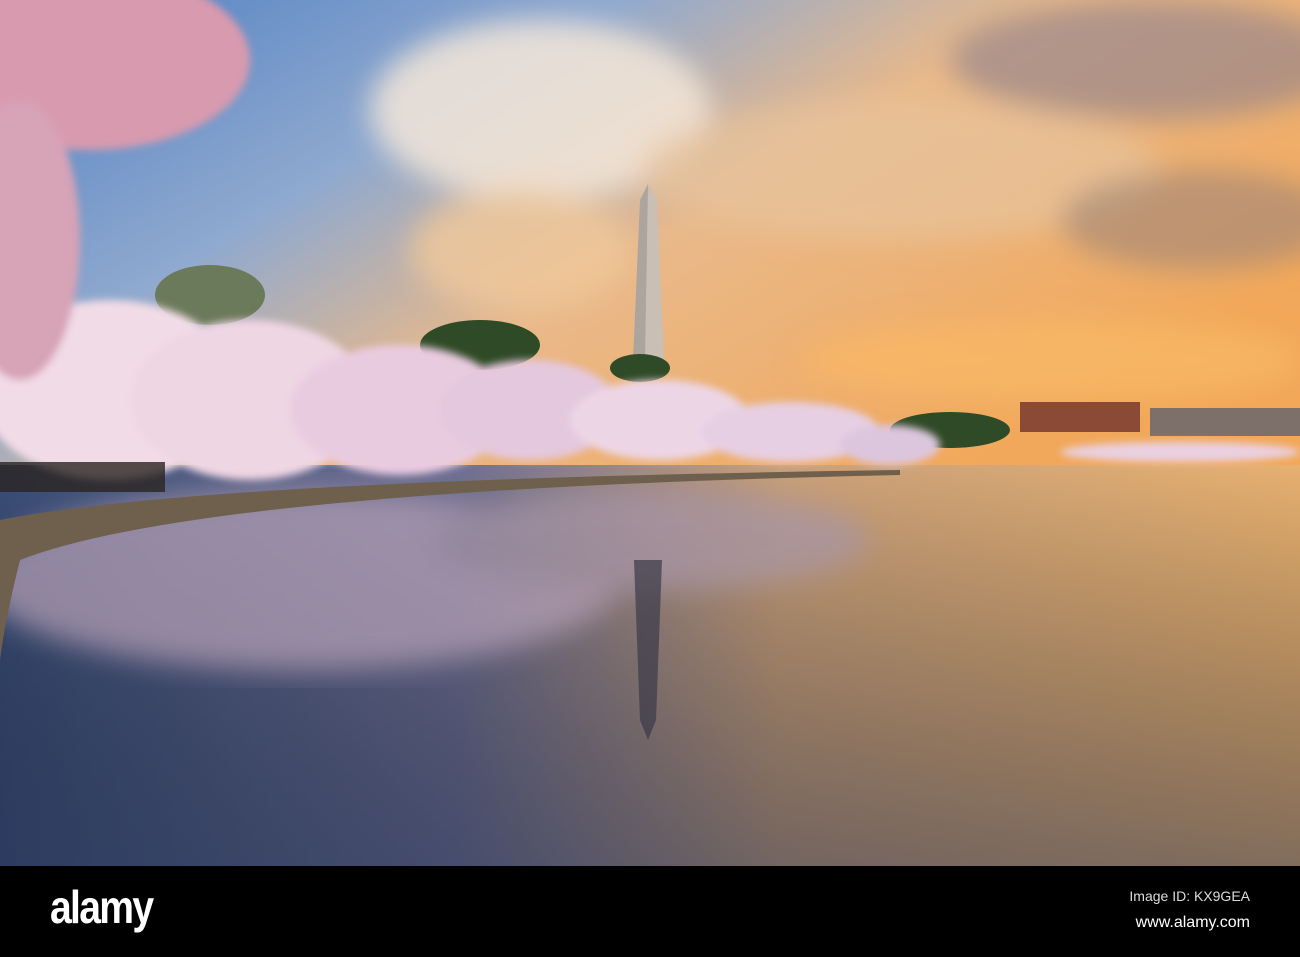 The width and height of the screenshot is (1300, 957). What do you see at coordinates (1192, 922) in the screenshot?
I see `watermark-url: www.alamy.com` at bounding box center [1192, 922].